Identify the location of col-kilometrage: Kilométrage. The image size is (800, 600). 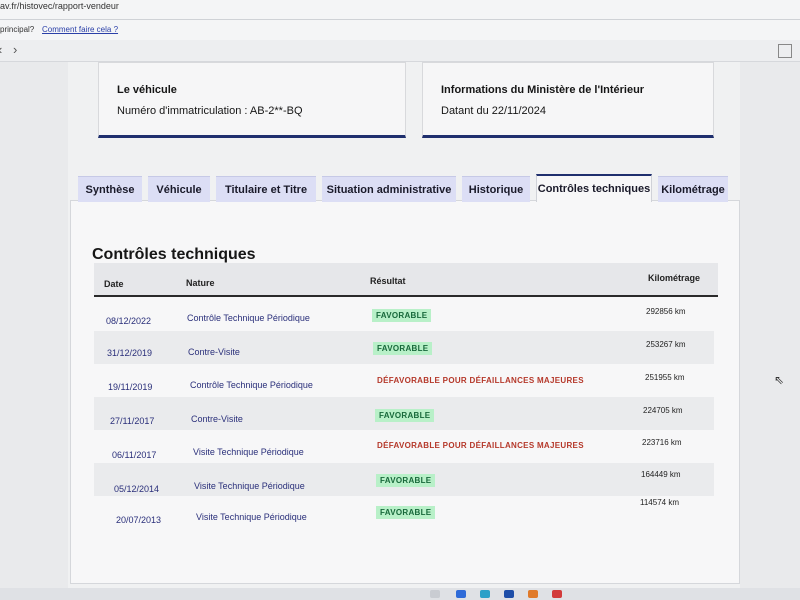
(674, 278).